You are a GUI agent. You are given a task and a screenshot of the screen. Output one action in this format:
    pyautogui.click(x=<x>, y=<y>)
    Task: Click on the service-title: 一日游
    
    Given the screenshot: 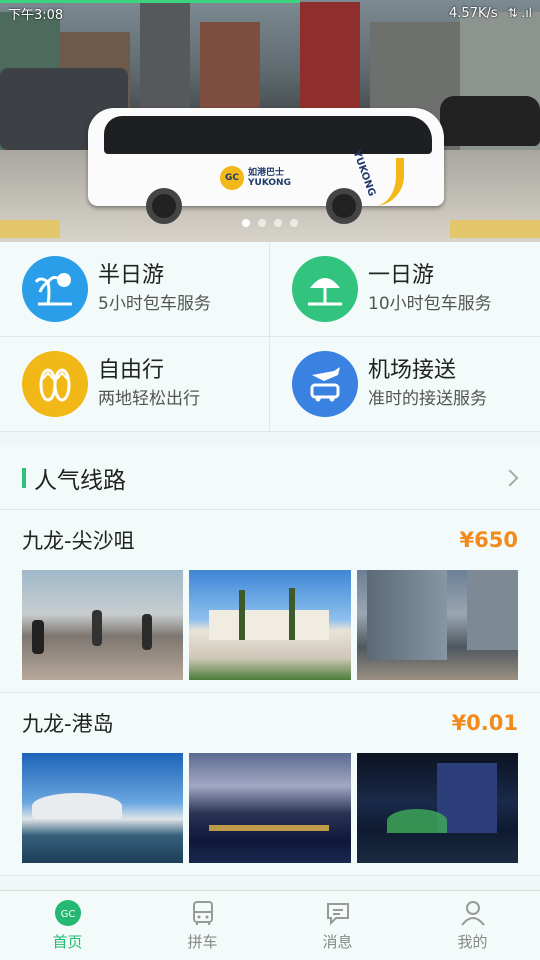 What is the action you would take?
    pyautogui.click(x=401, y=275)
    